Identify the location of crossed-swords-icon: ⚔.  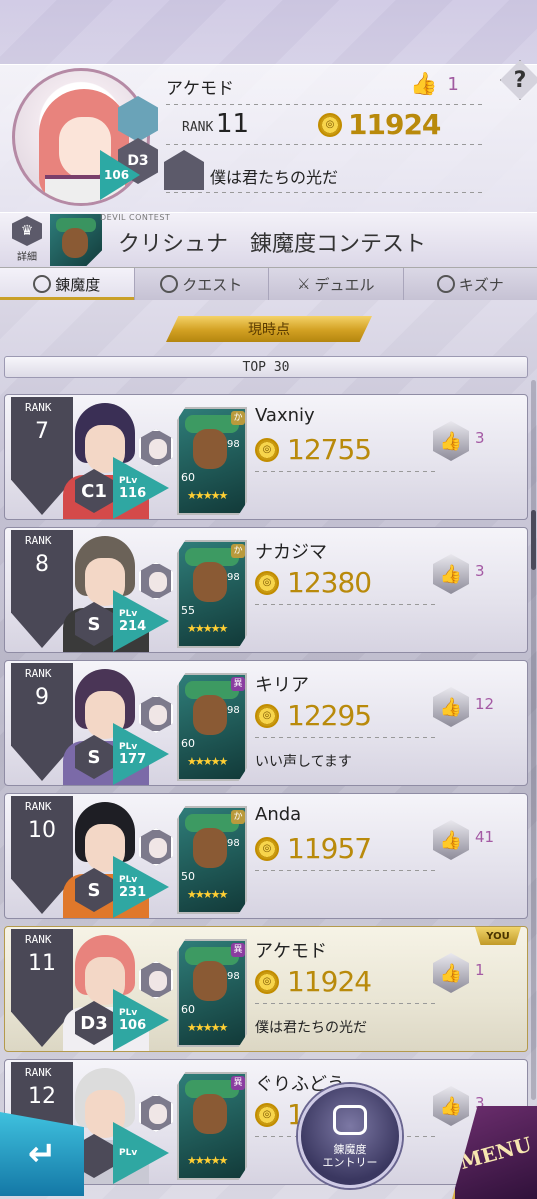
(304, 284).